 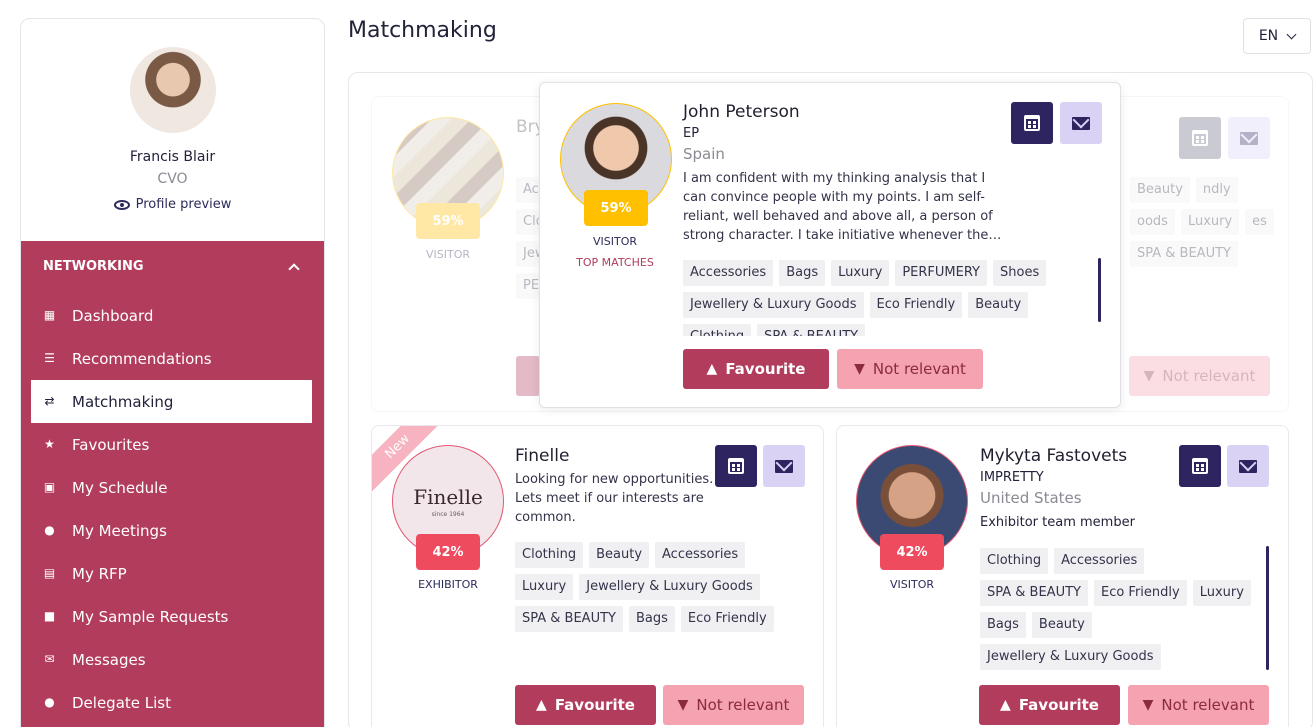 I want to click on sidebar-item-label: My RFP, so click(x=99, y=573).